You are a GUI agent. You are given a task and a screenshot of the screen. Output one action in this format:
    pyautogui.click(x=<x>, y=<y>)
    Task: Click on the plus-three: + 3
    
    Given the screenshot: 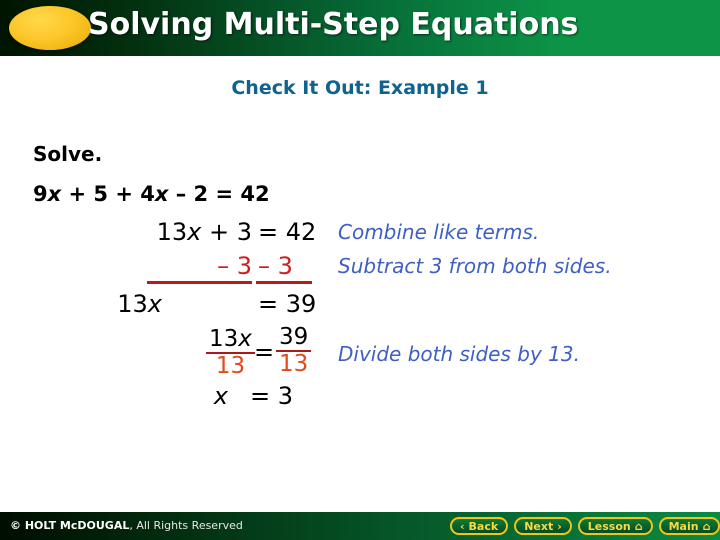 What is the action you would take?
    pyautogui.click(x=226, y=232)
    